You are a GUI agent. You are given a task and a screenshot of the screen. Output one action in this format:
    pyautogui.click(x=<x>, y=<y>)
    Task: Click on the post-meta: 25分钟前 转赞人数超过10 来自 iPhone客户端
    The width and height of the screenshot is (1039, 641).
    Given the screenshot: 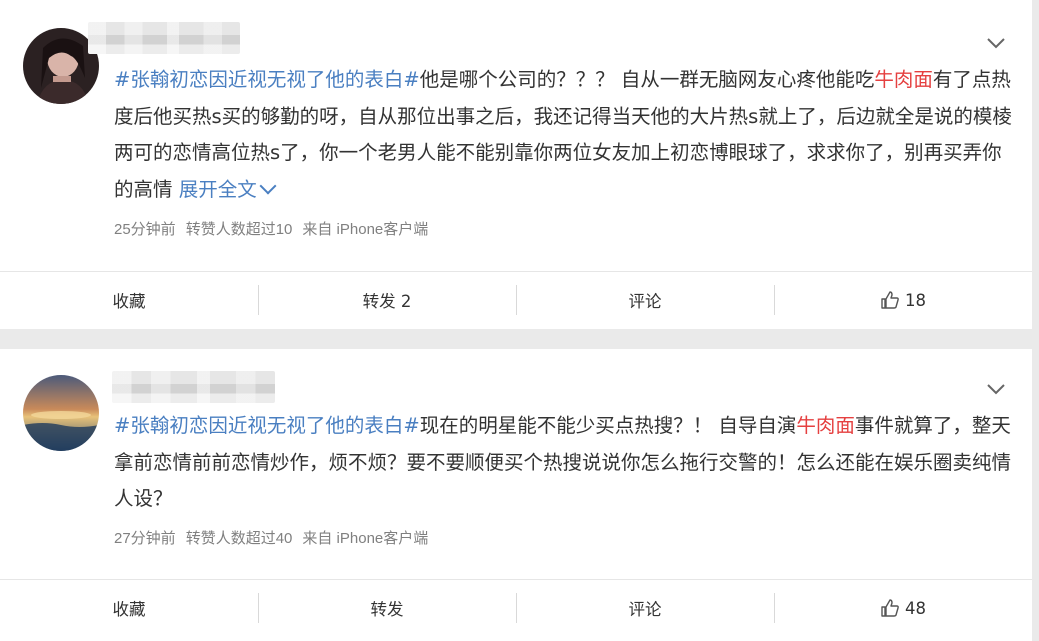 What is the action you would take?
    pyautogui.click(x=276, y=228)
    